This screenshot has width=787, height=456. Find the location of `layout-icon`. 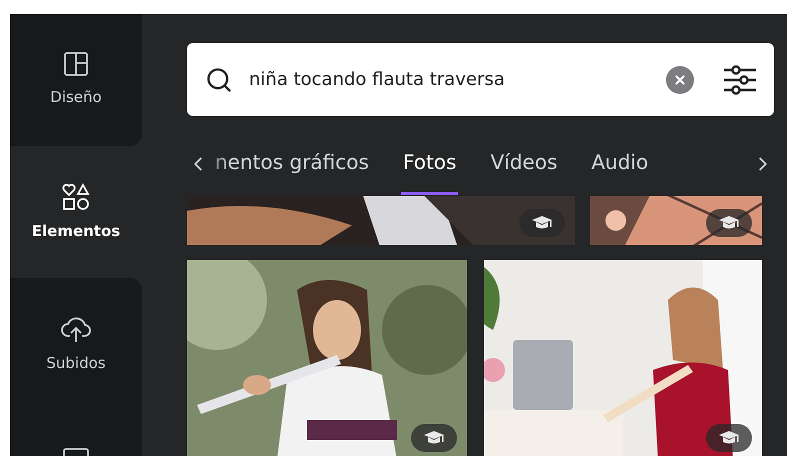

layout-icon is located at coordinates (76, 64).